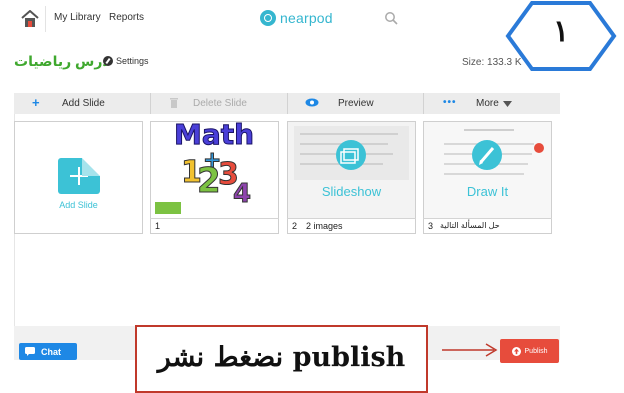 The width and height of the screenshot is (624, 393). What do you see at coordinates (36, 102) in the screenshot?
I see `plus-icon: +` at bounding box center [36, 102].